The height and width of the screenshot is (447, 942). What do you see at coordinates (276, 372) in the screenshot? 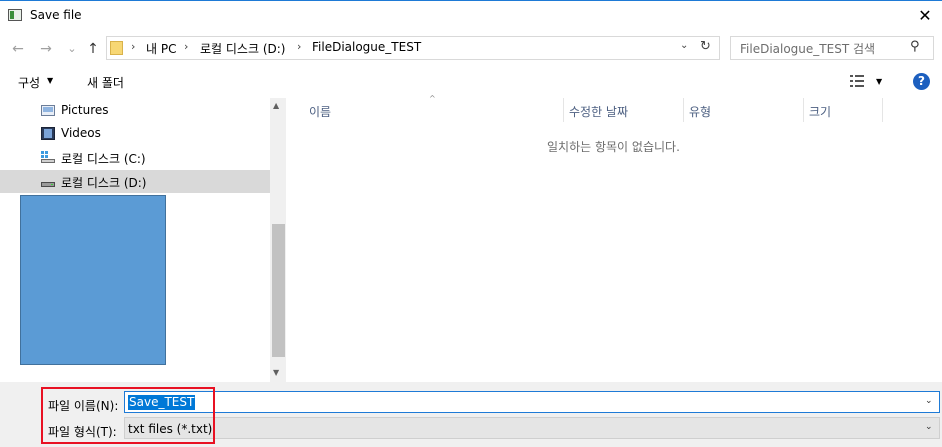
I see `scroll-down-icon: ▼` at bounding box center [276, 372].